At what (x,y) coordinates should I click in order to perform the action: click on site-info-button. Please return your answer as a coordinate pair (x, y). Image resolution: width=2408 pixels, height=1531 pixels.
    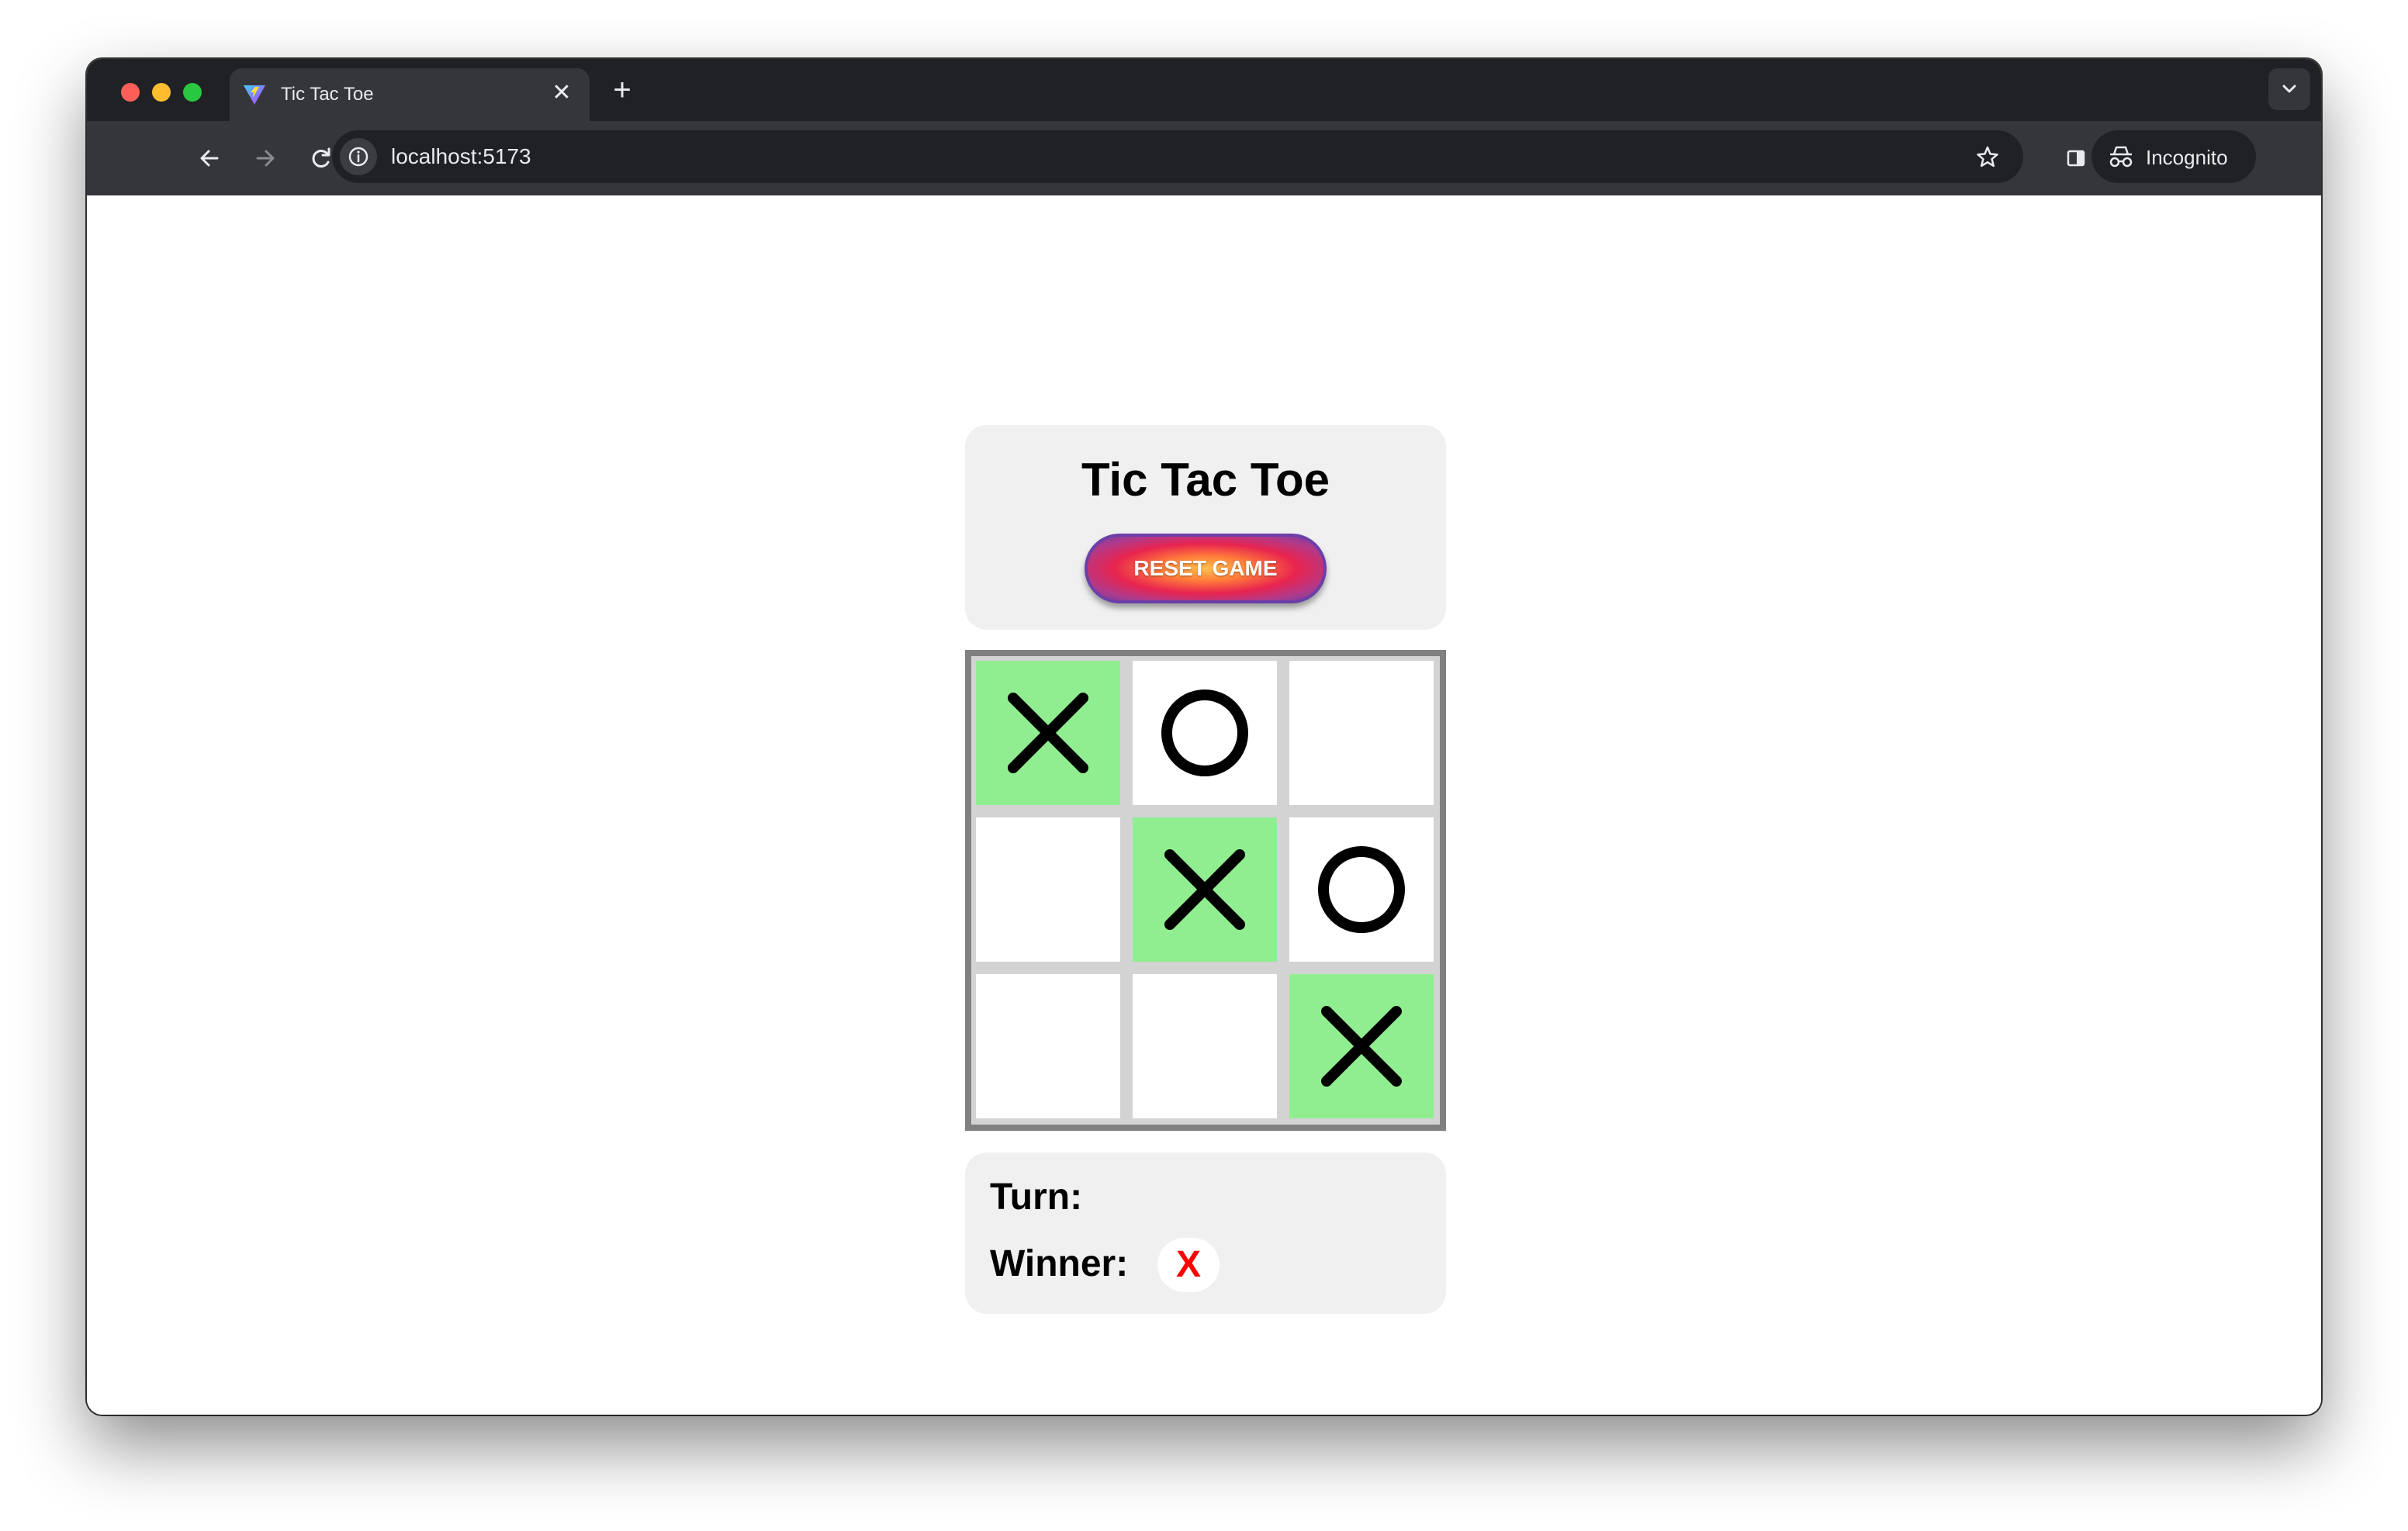
    Looking at the image, I should click on (359, 156).